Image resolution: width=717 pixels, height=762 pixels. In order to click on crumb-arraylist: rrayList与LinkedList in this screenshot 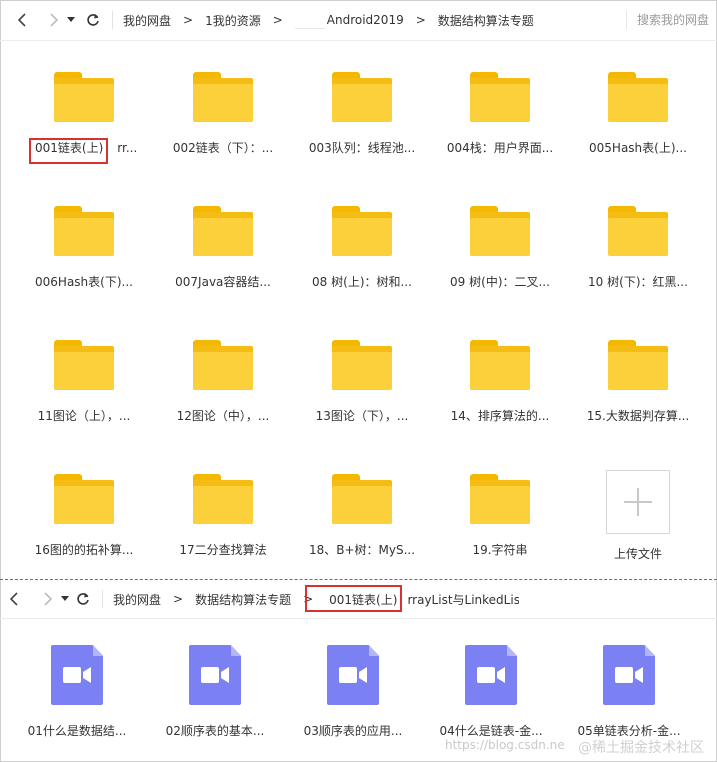, I will do `click(463, 599)`.